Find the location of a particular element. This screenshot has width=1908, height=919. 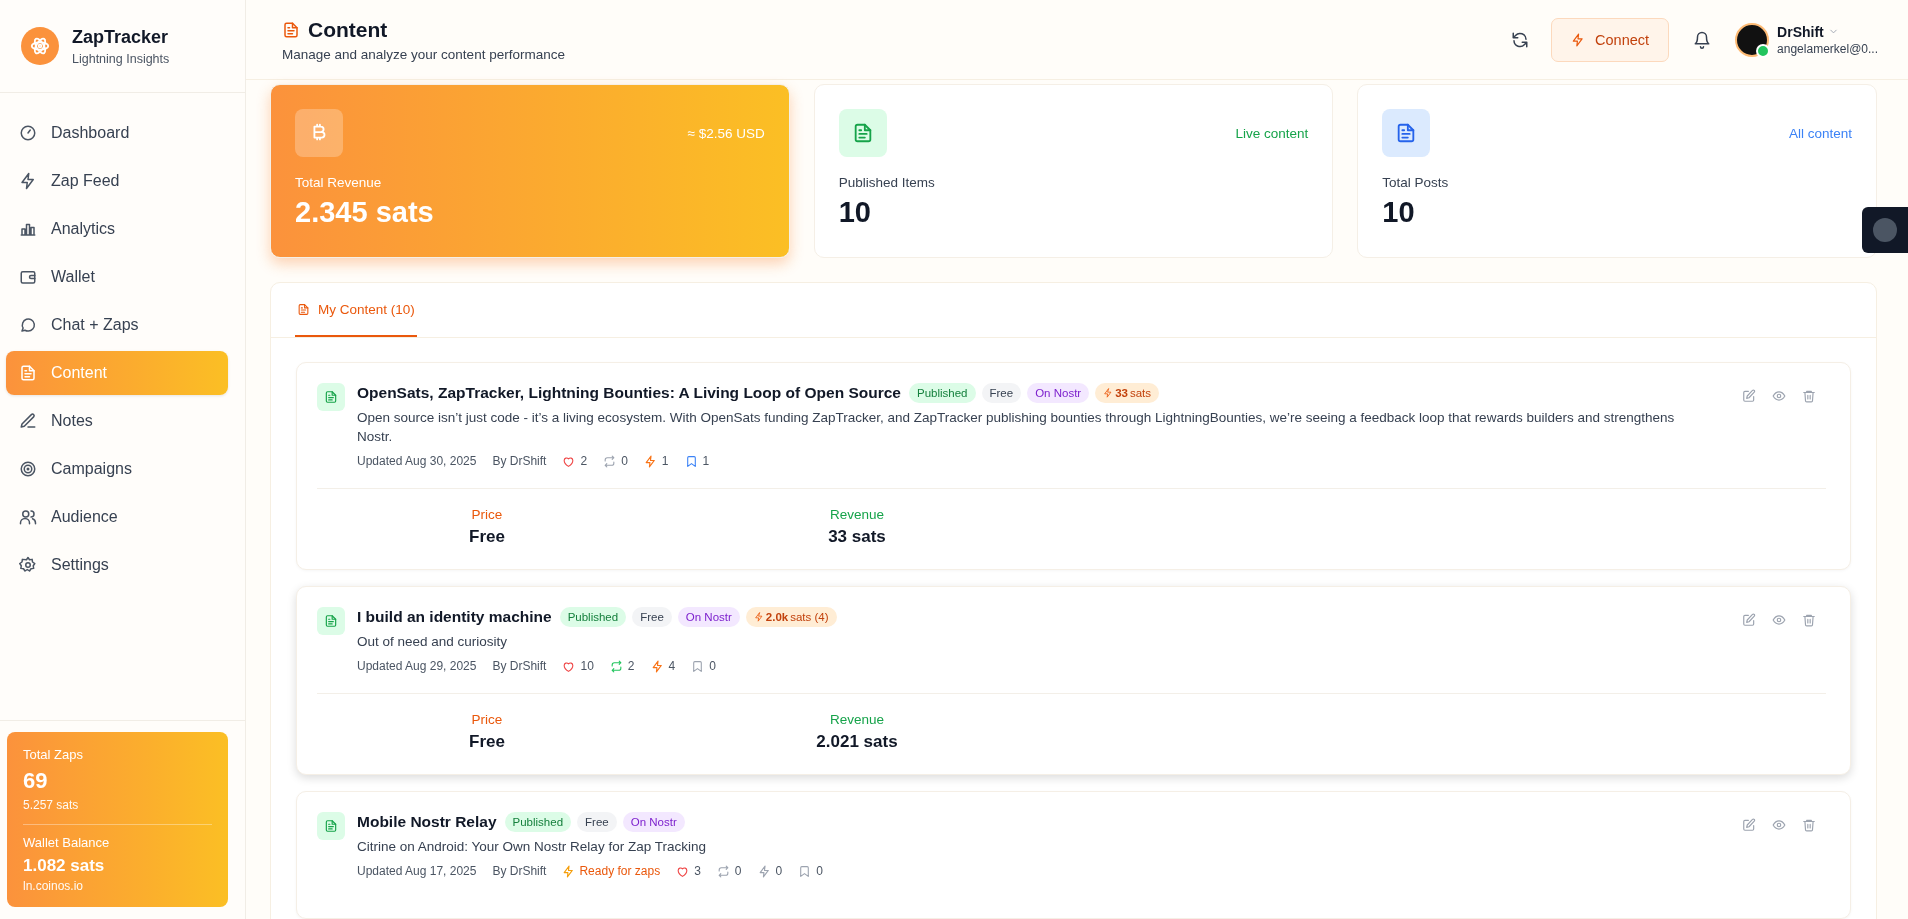

stat-note: Live content is located at coordinates (1272, 133).